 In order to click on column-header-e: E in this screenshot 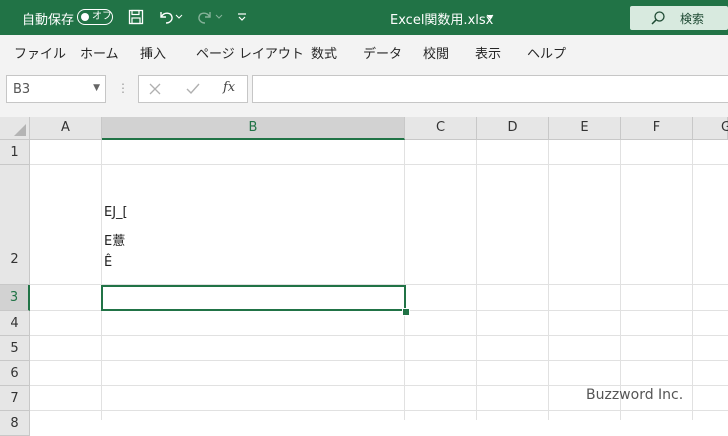, I will do `click(585, 128)`.